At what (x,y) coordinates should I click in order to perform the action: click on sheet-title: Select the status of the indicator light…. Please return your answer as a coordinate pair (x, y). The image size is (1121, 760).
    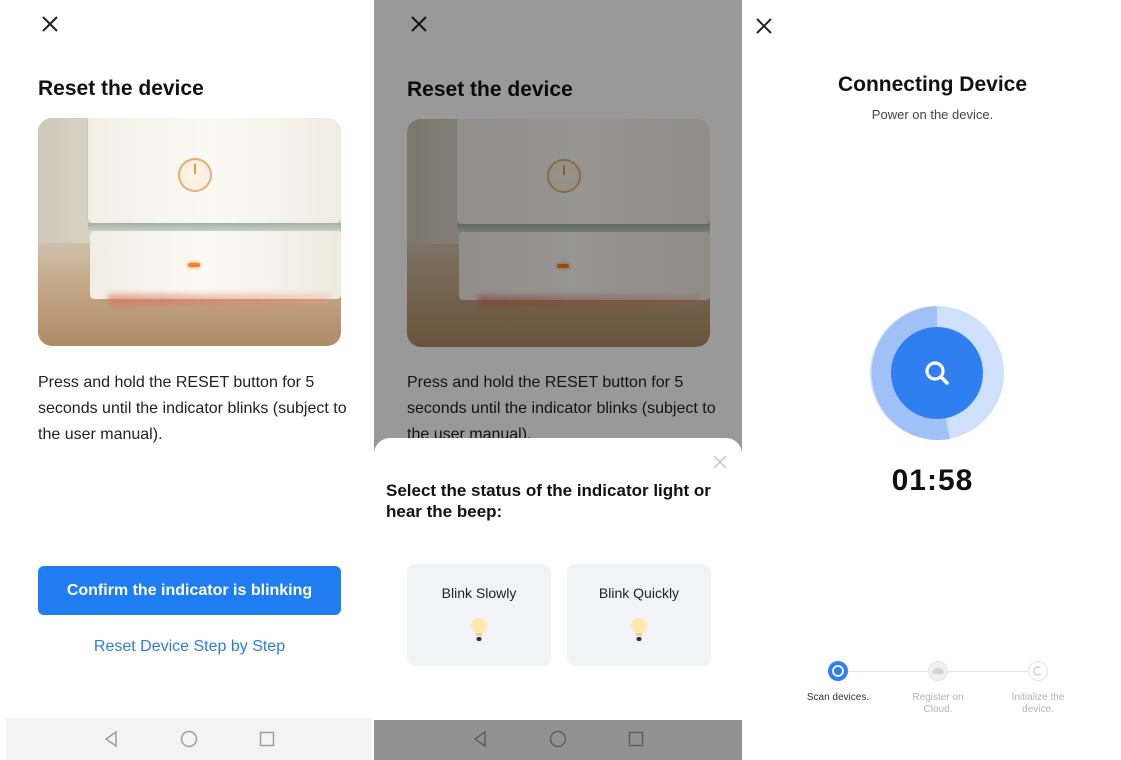
    Looking at the image, I should click on (548, 501).